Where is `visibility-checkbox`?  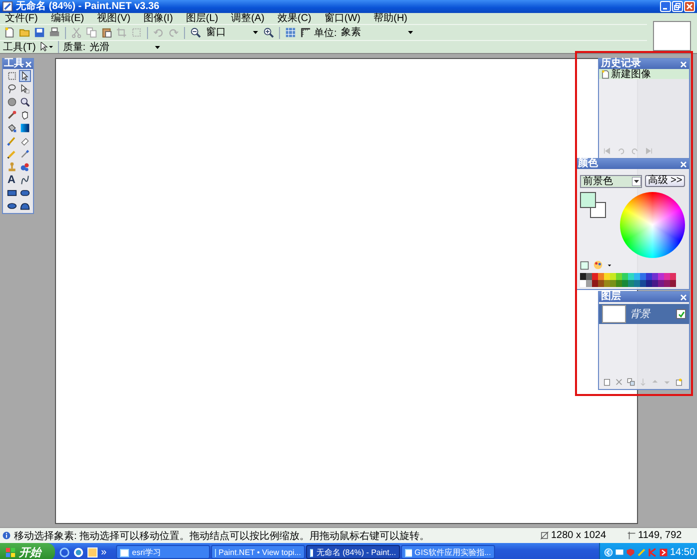 visibility-checkbox is located at coordinates (681, 314).